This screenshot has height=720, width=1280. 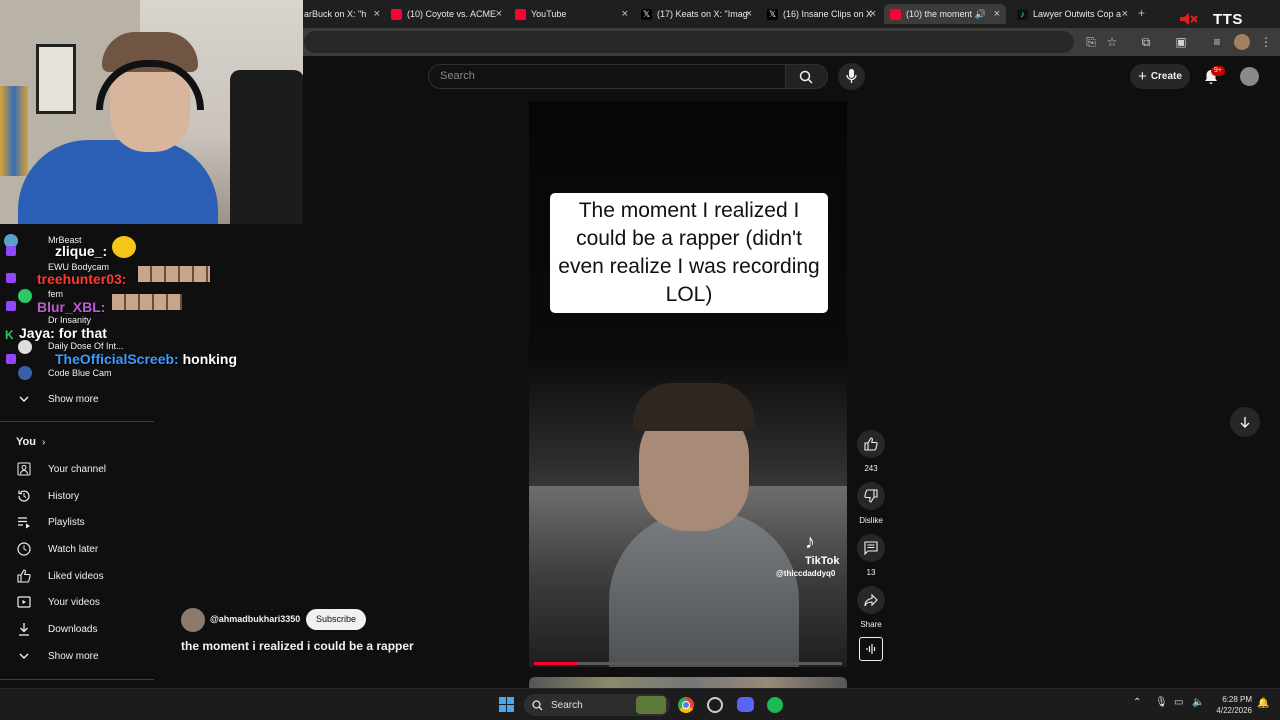 What do you see at coordinates (1232, 705) in the screenshot?
I see `system-clock: 6:28 PM 4/22/2026` at bounding box center [1232, 705].